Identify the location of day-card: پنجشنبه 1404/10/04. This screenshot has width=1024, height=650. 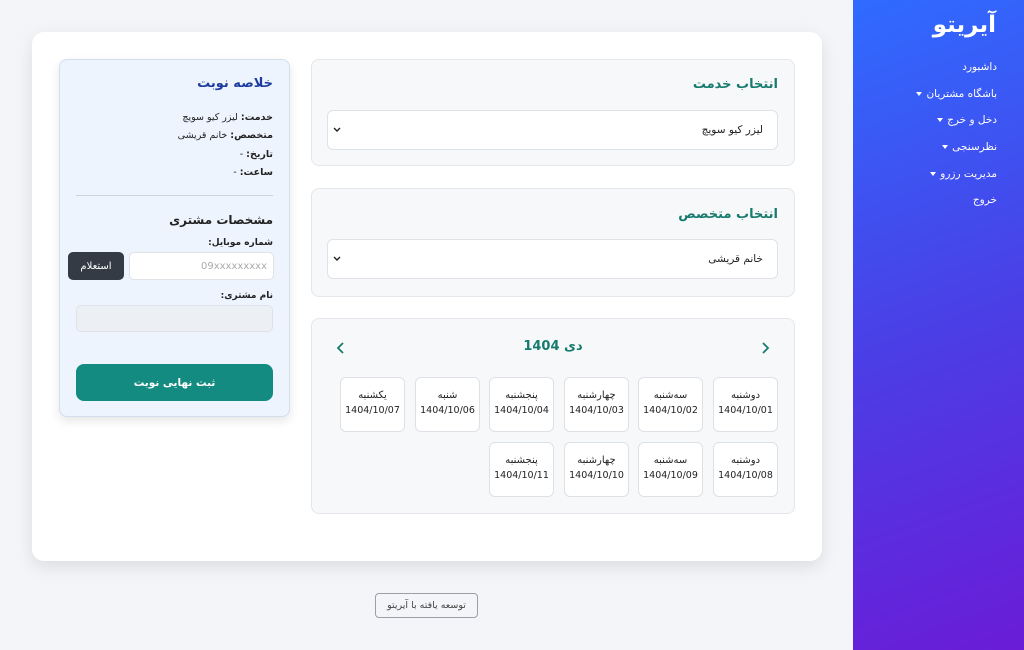
(521, 404).